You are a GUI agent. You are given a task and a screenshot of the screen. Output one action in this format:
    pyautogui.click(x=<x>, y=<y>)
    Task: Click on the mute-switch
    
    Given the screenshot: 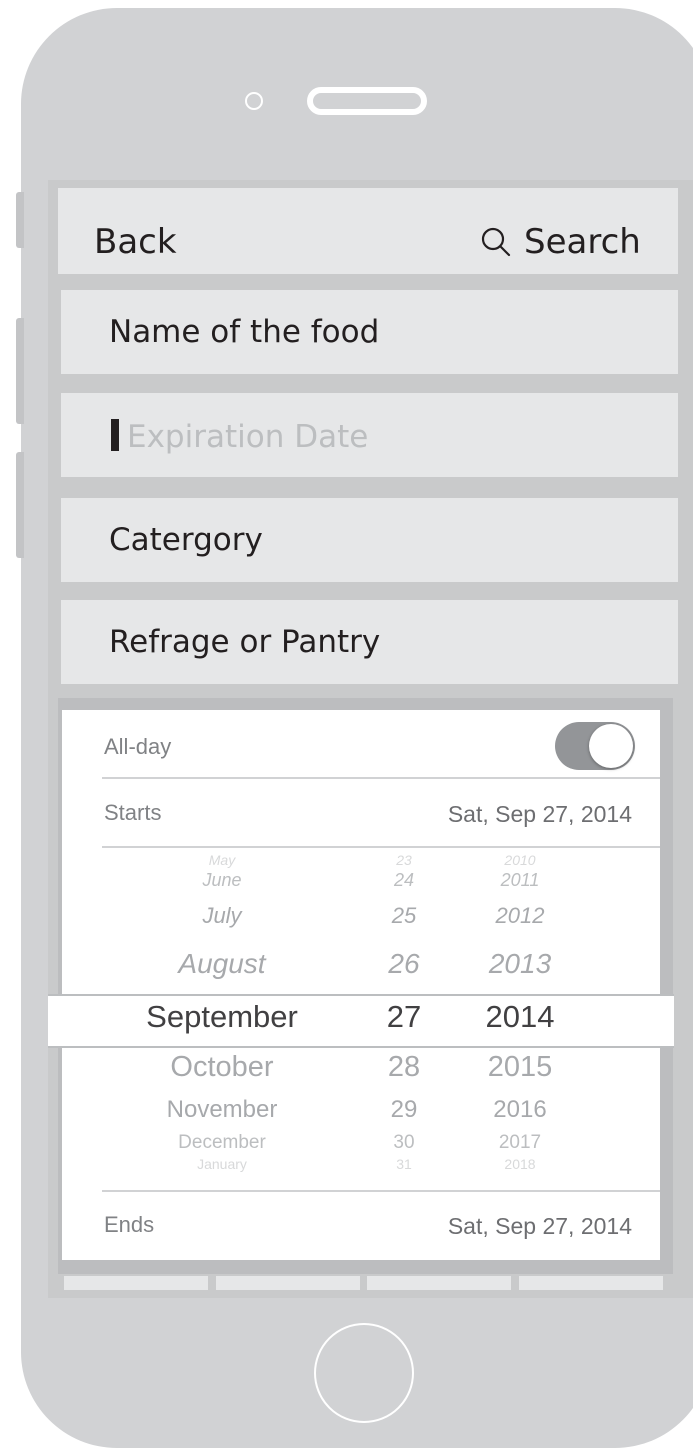 What is the action you would take?
    pyautogui.click(x=20, y=220)
    